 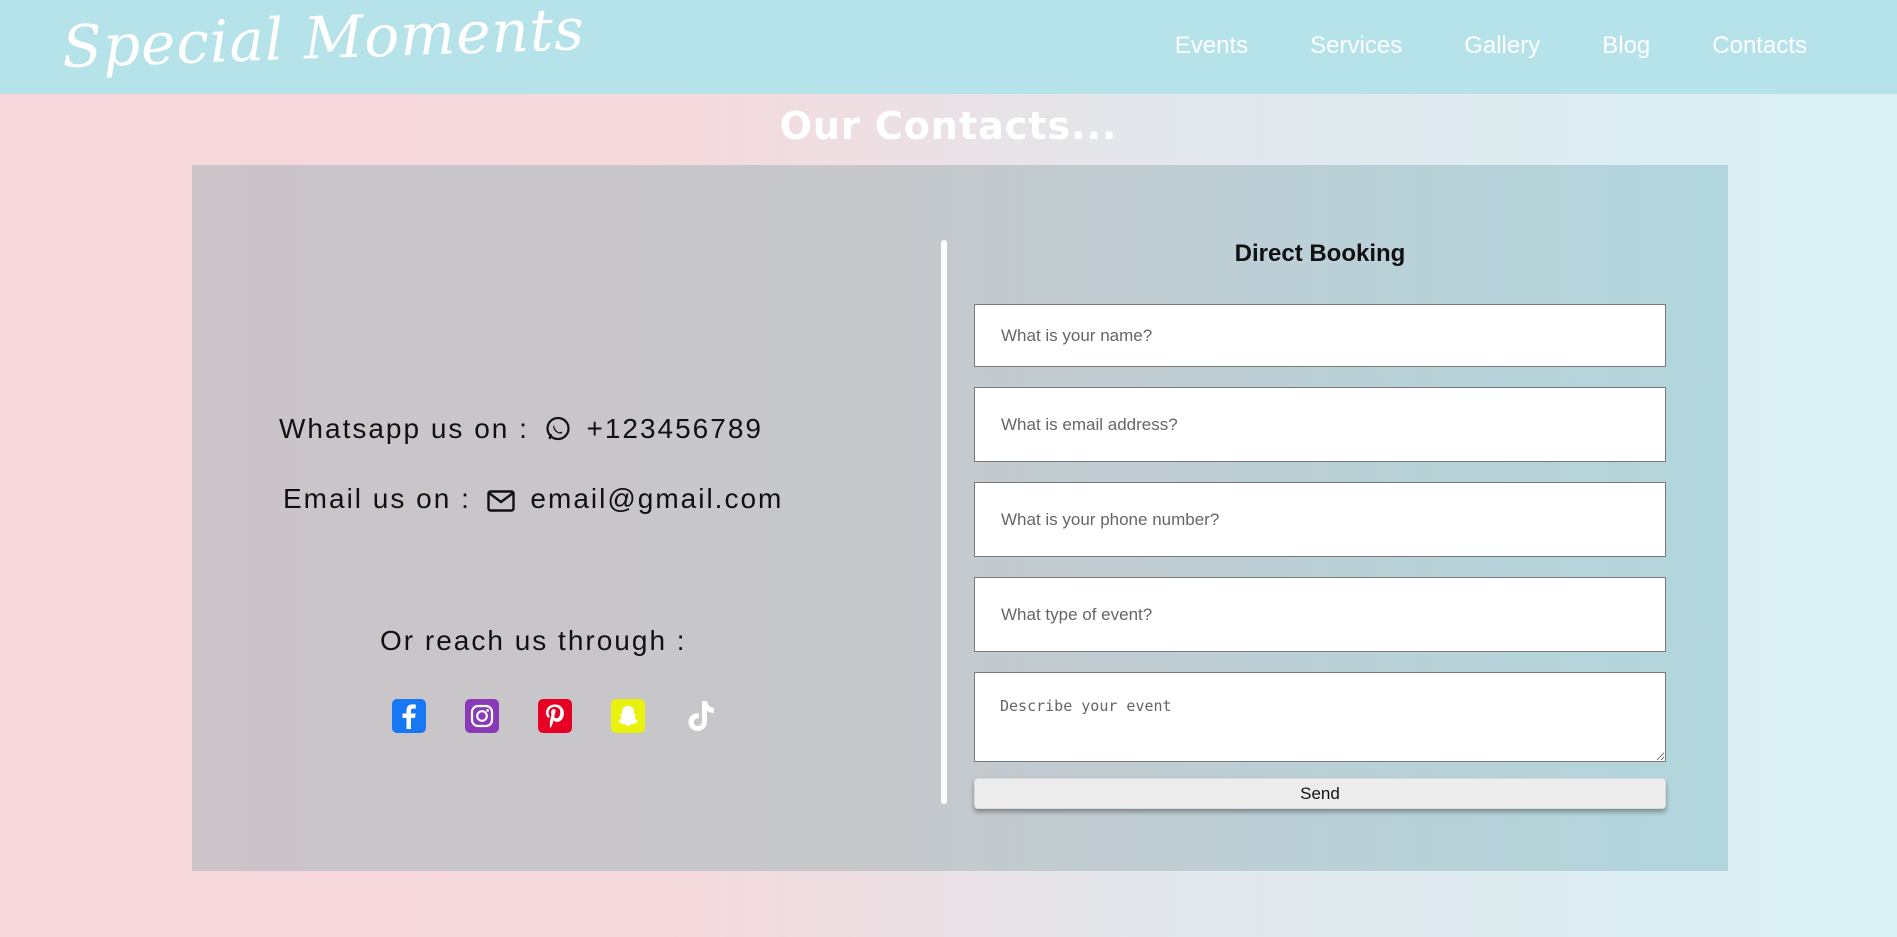 I want to click on email-line: Email us on : email@gmail.com, so click(x=533, y=501).